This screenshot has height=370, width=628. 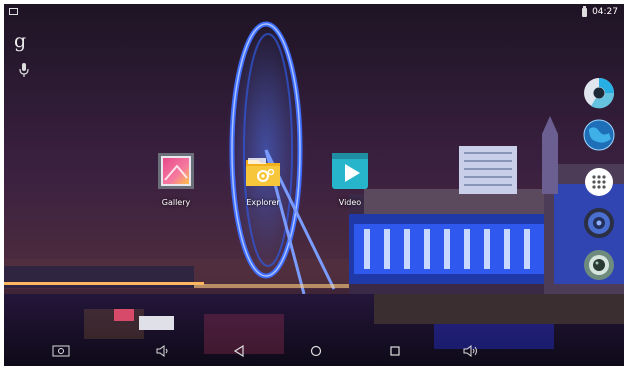 I want to click on app-label: Explorer, so click(x=263, y=202).